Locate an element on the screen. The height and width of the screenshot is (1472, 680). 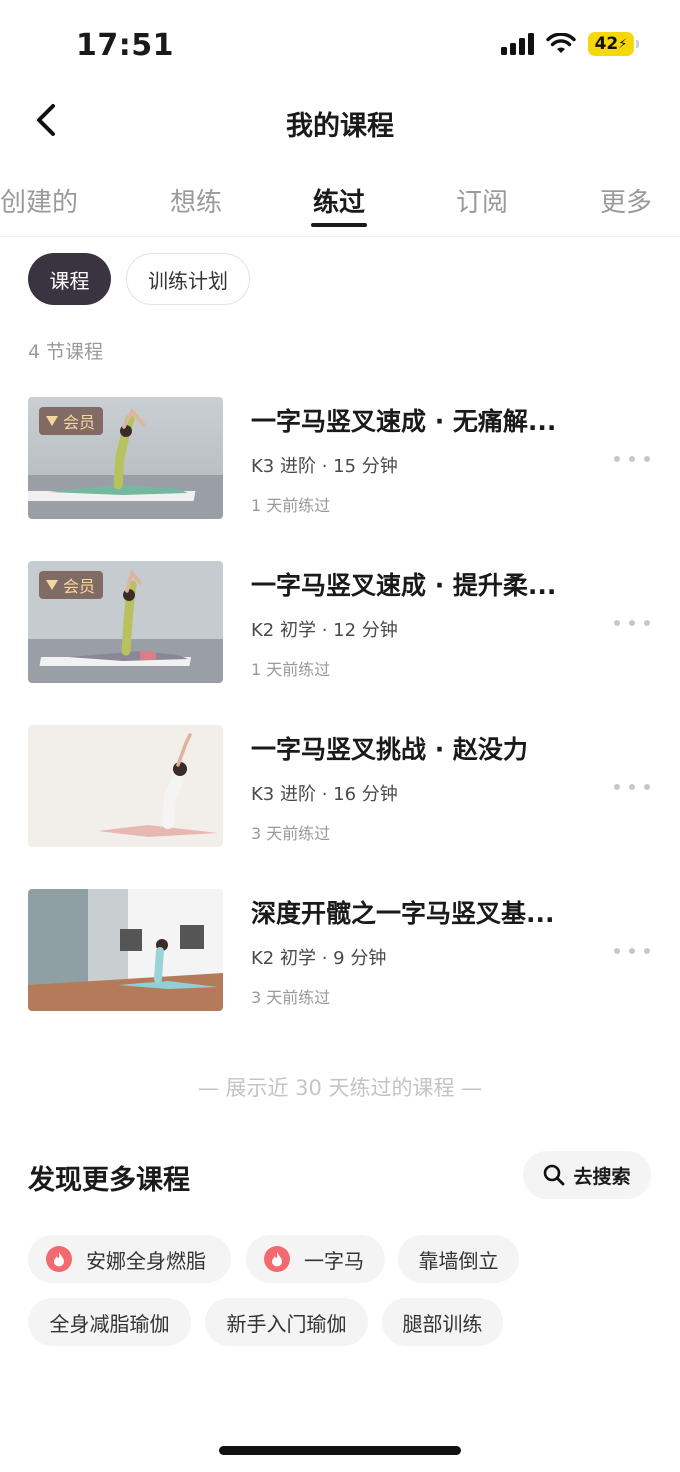
course-item: 一字马竖叉挑战 · 赵没力 K3 进阶 · 16 分钟 3 天前练过 is located at coordinates (343, 787).